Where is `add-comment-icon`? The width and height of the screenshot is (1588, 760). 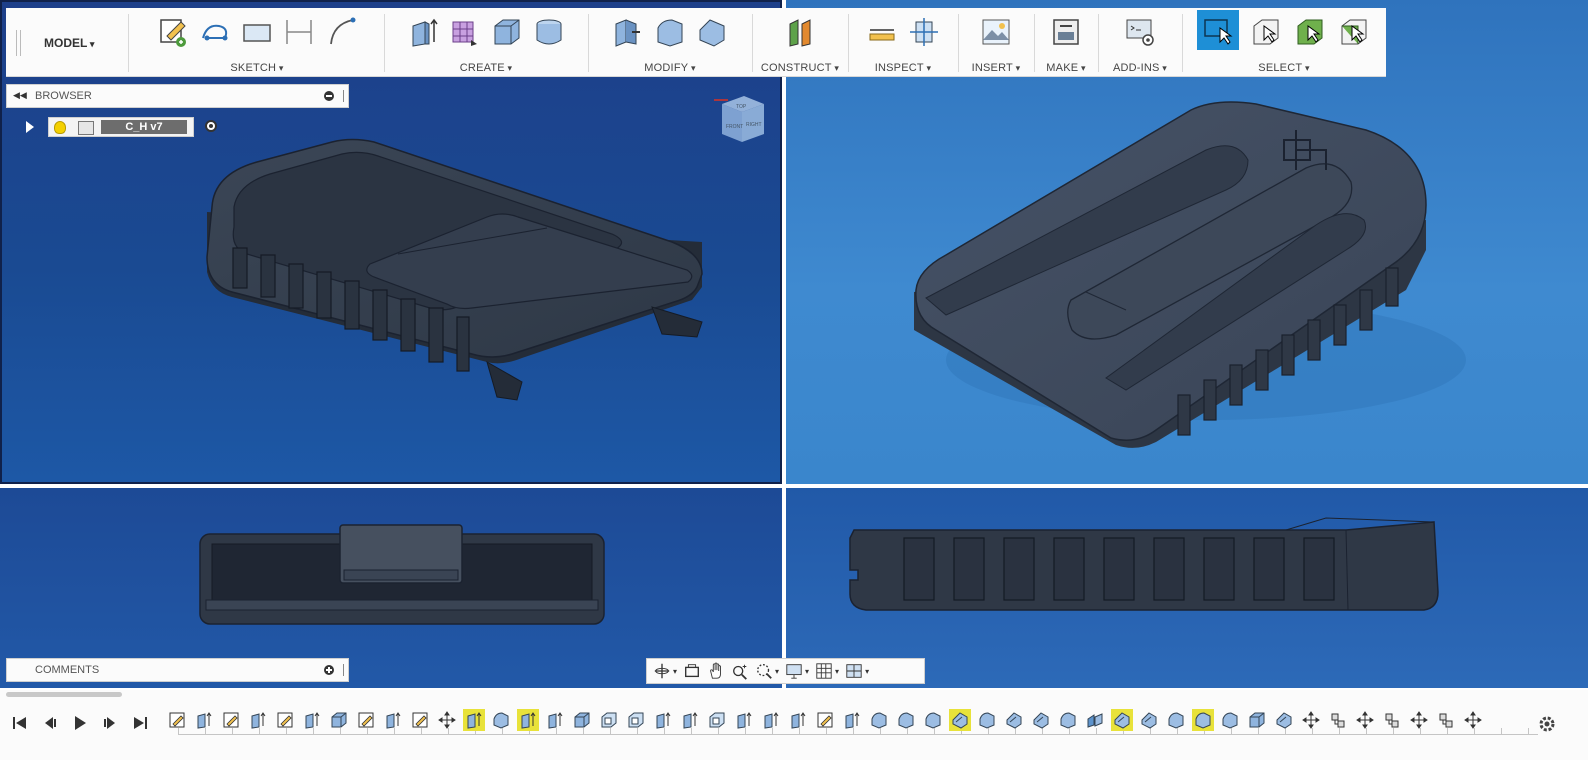
add-comment-icon is located at coordinates (329, 670).